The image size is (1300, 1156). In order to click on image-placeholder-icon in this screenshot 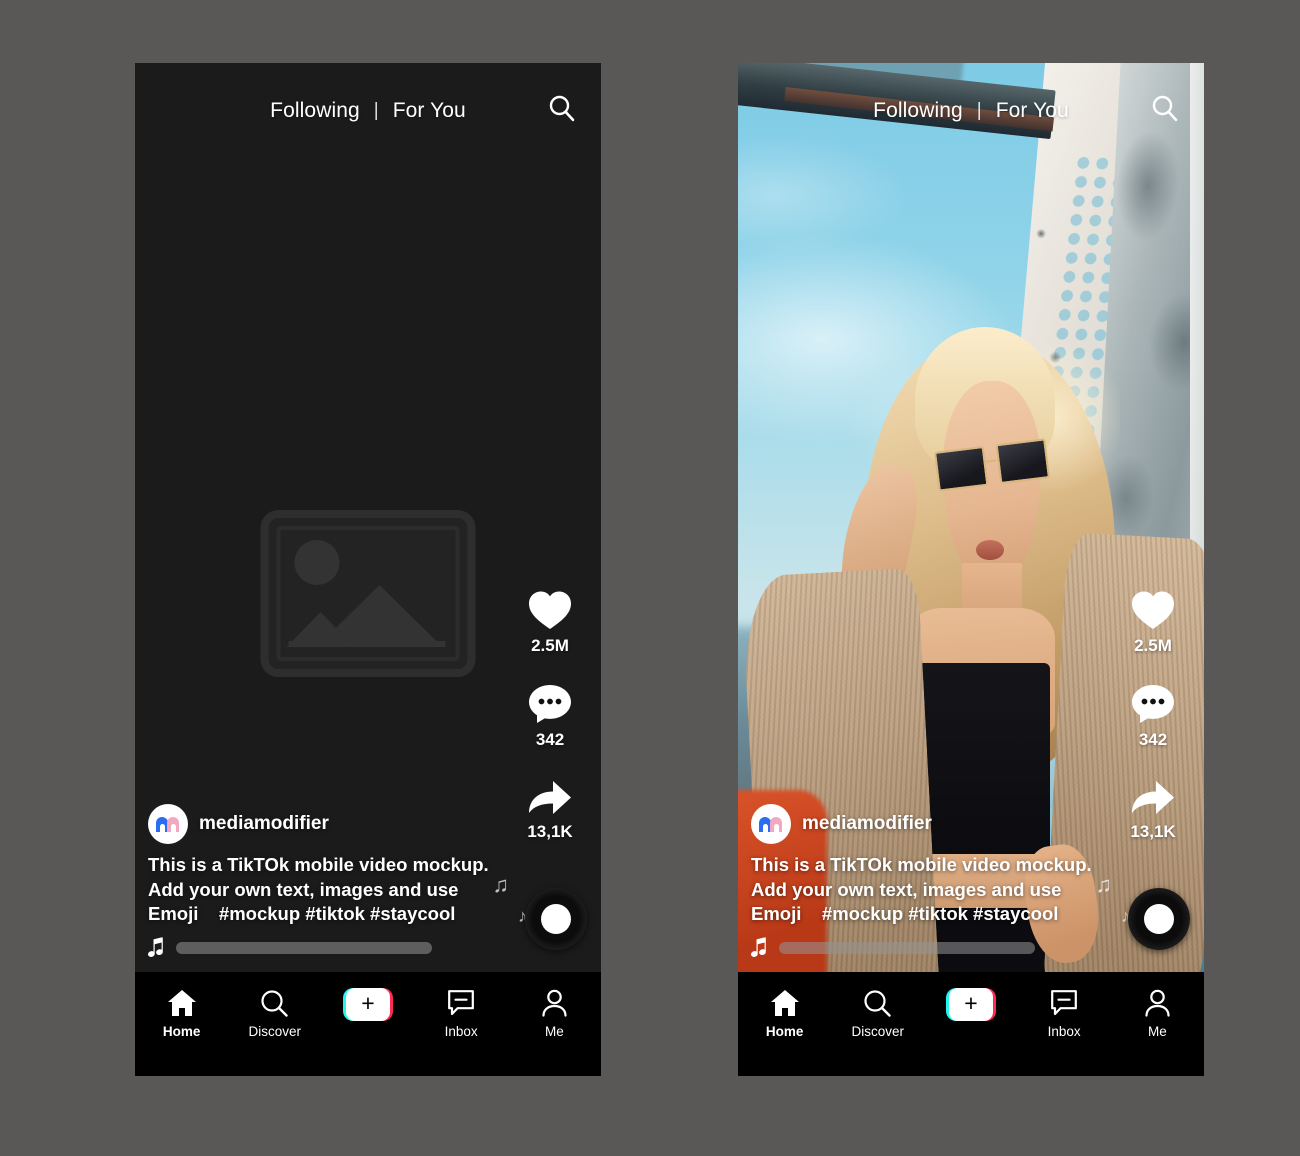, I will do `click(368, 593)`.